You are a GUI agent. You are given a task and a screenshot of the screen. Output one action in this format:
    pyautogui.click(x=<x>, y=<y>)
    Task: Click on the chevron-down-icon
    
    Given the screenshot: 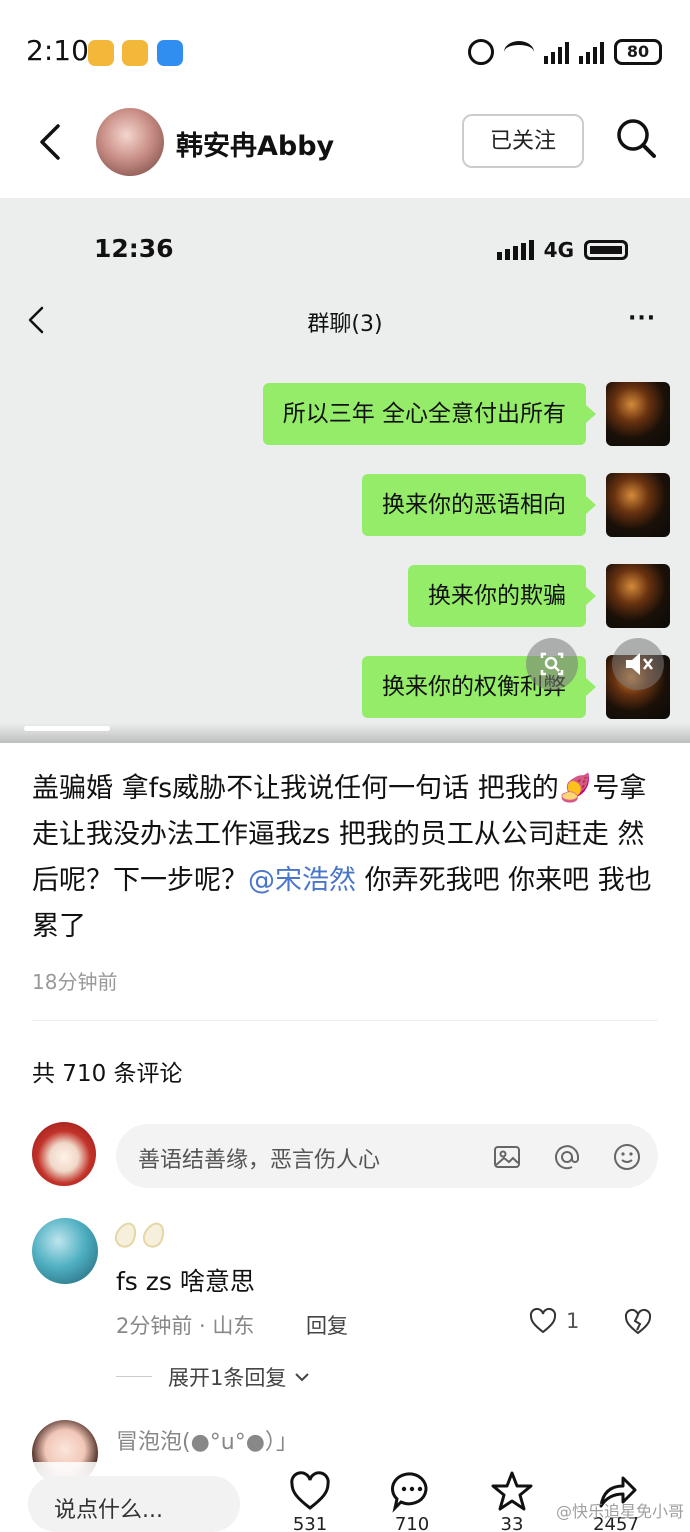 What is the action you would take?
    pyautogui.click(x=302, y=1377)
    